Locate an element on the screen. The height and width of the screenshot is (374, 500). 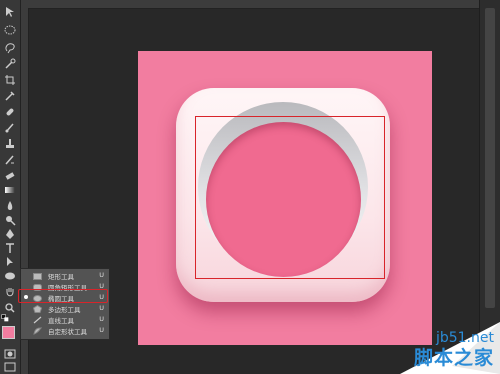
hand-tool-icon is located at coordinates (10, 292).